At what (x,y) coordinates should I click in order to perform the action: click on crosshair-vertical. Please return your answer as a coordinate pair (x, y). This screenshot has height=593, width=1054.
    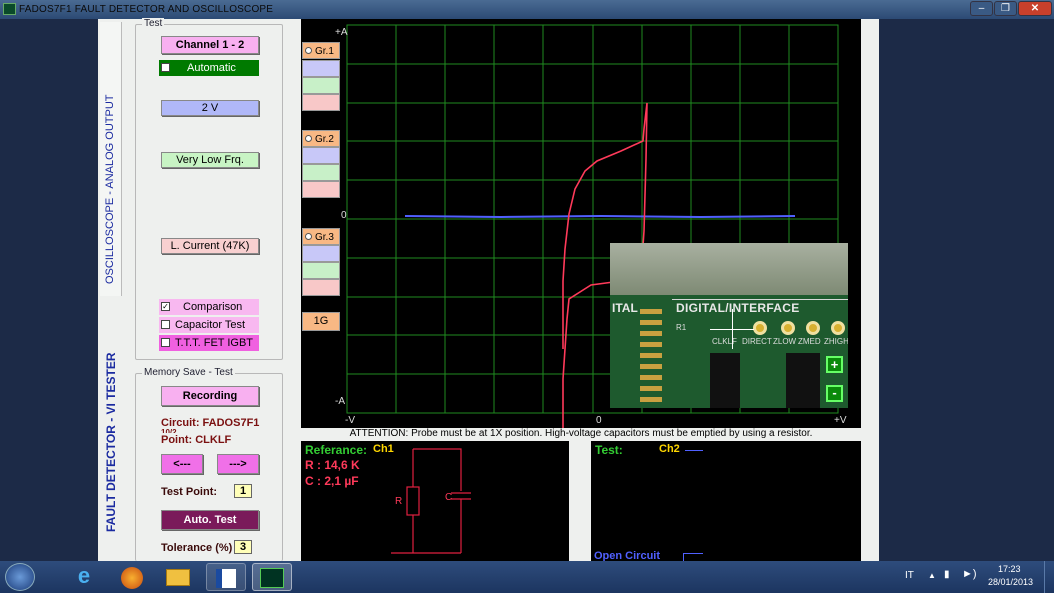
    Looking at the image, I should click on (732, 329).